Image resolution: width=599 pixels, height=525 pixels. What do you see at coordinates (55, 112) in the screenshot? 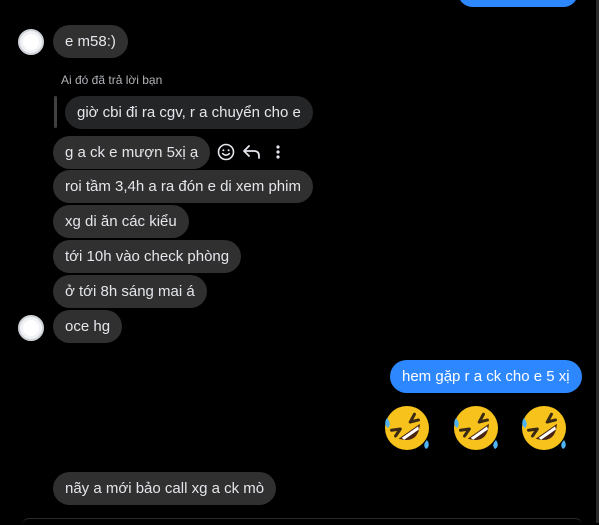
I see `reply-quote-bar` at bounding box center [55, 112].